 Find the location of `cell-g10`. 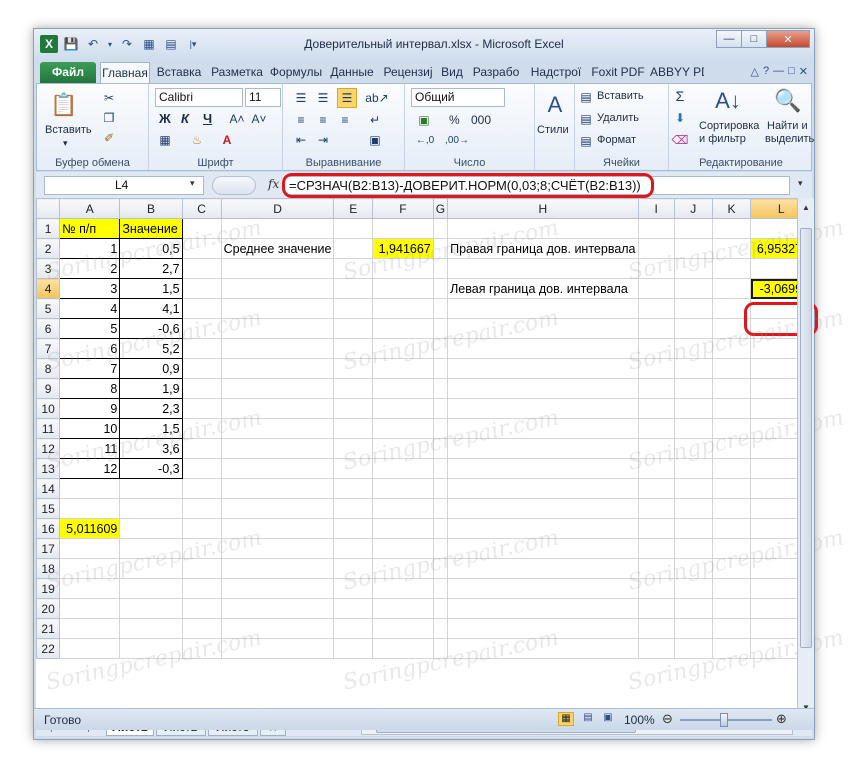

cell-g10 is located at coordinates (440, 408).